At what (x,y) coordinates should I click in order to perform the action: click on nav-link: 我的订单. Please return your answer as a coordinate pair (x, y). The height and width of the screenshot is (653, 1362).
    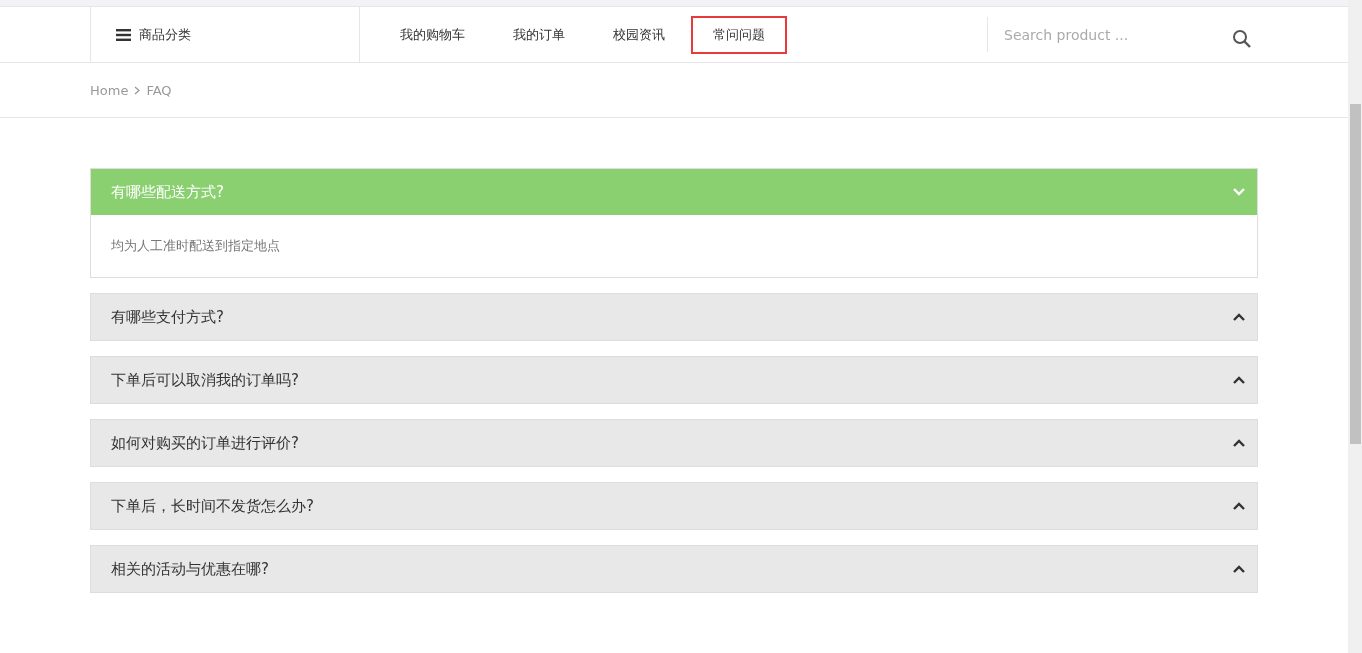
    Looking at the image, I should click on (539, 34).